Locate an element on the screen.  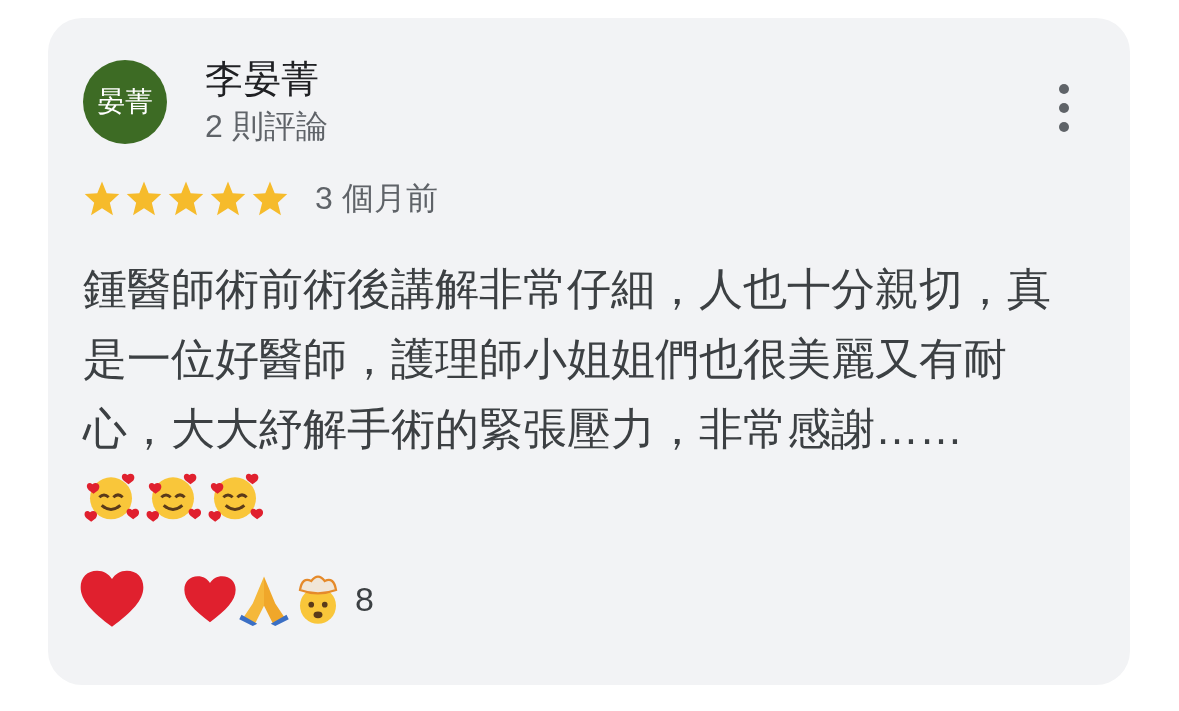
avatar: 晏菁 is located at coordinates (125, 102).